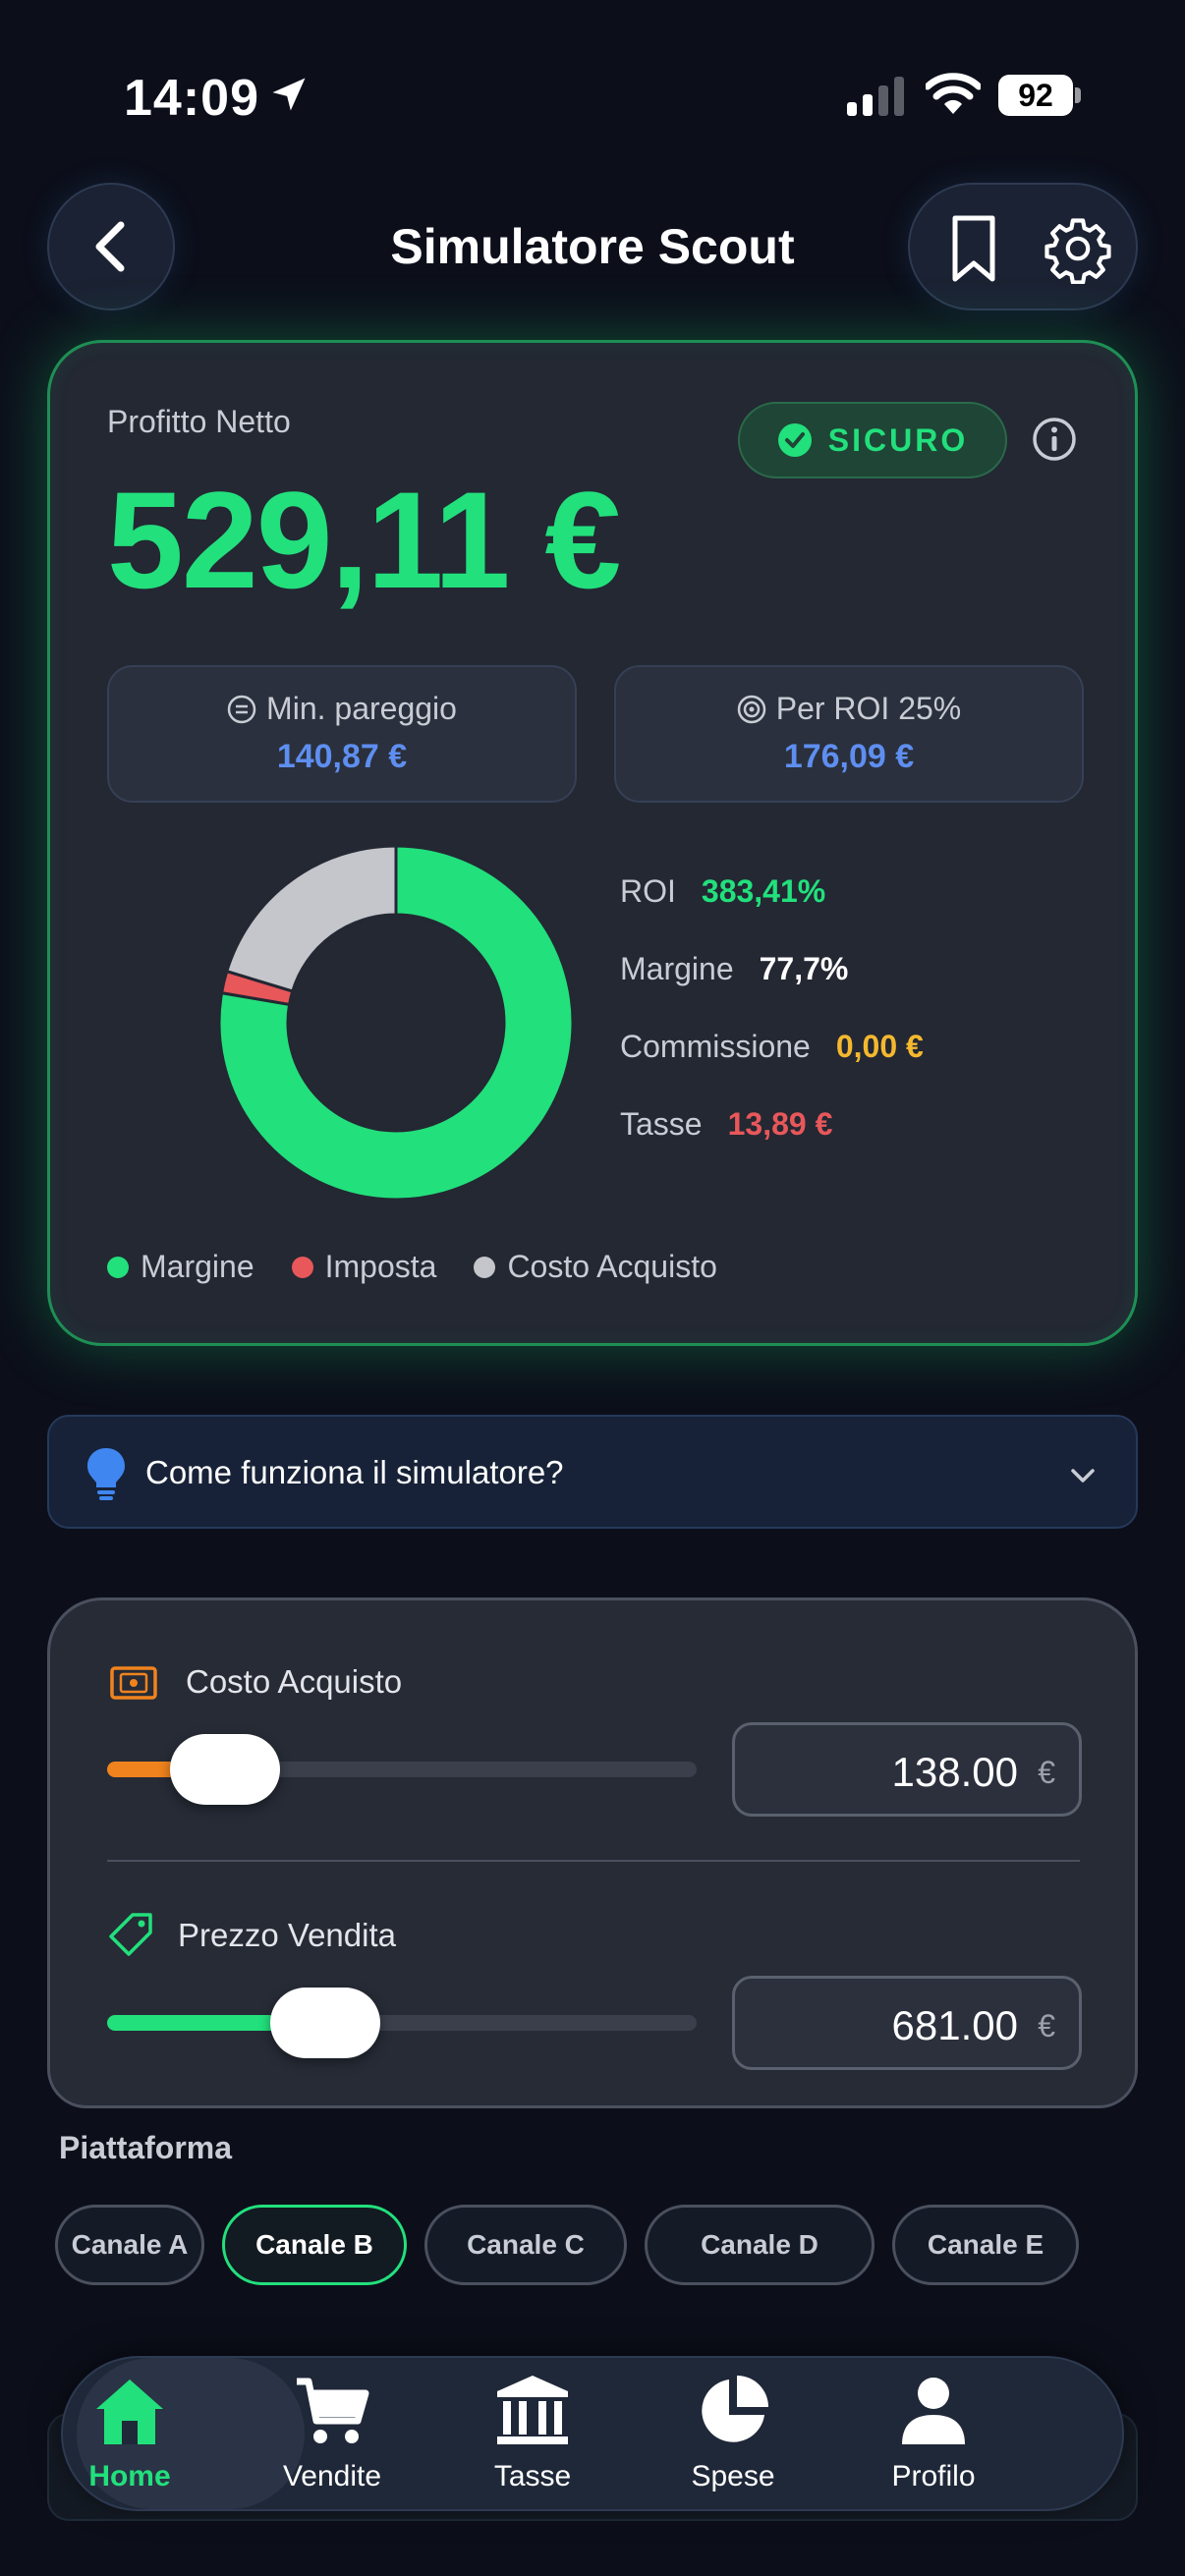 The height and width of the screenshot is (2576, 1185). I want to click on roi-target-box: Per ROI 25% 176,09 €, so click(849, 734).